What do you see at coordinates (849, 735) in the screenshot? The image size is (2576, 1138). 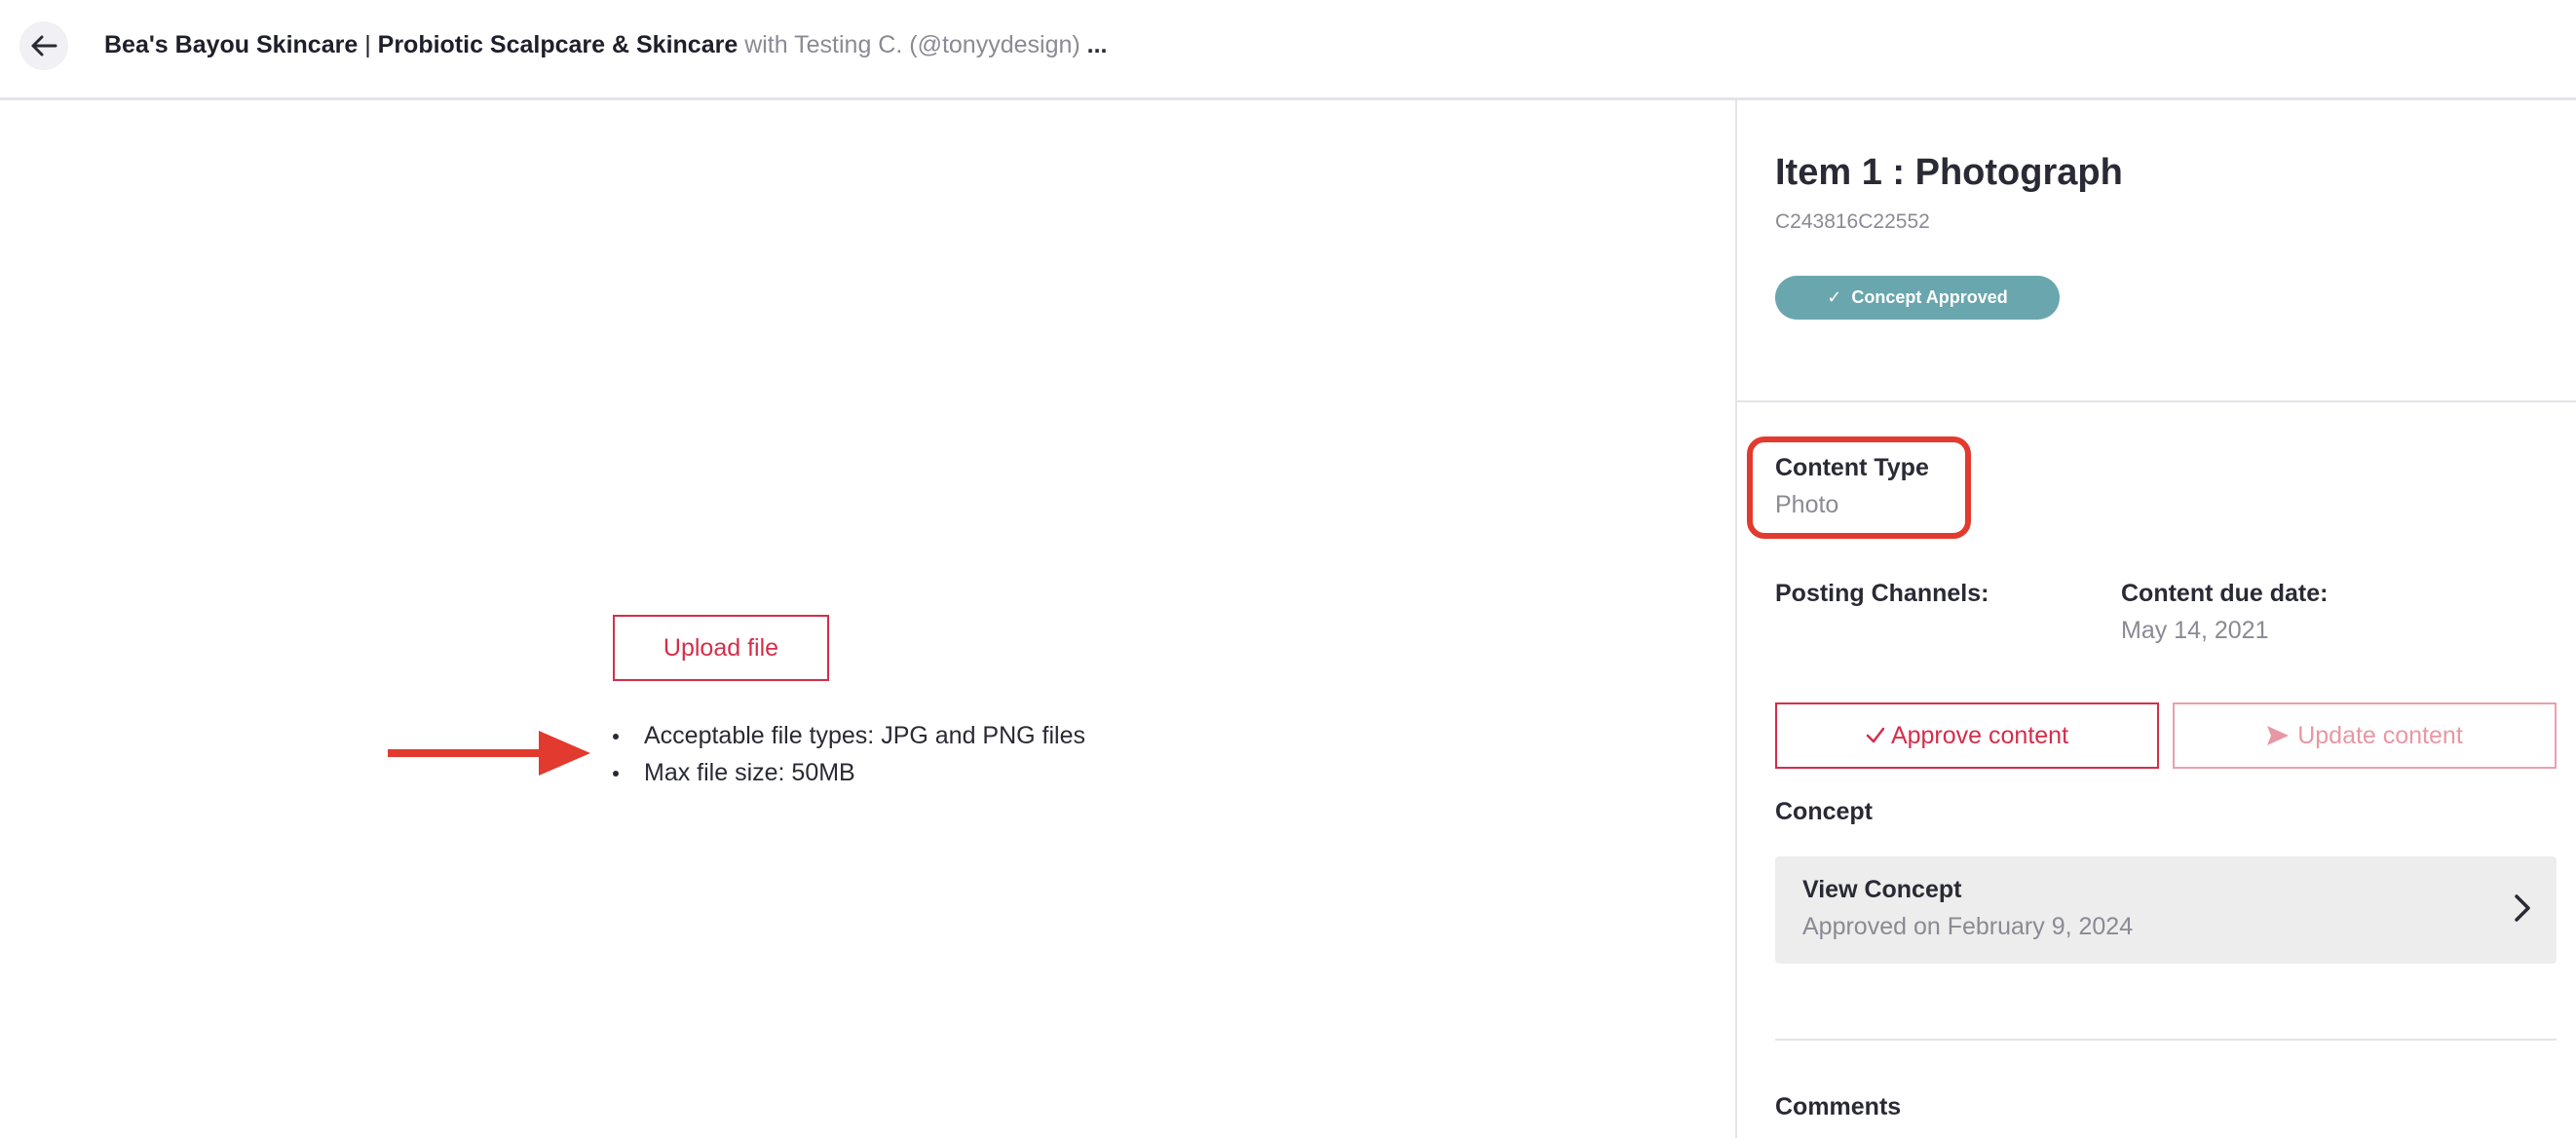 I see `file-type-requirement: Acceptable file types: JPG and PNG files` at bounding box center [849, 735].